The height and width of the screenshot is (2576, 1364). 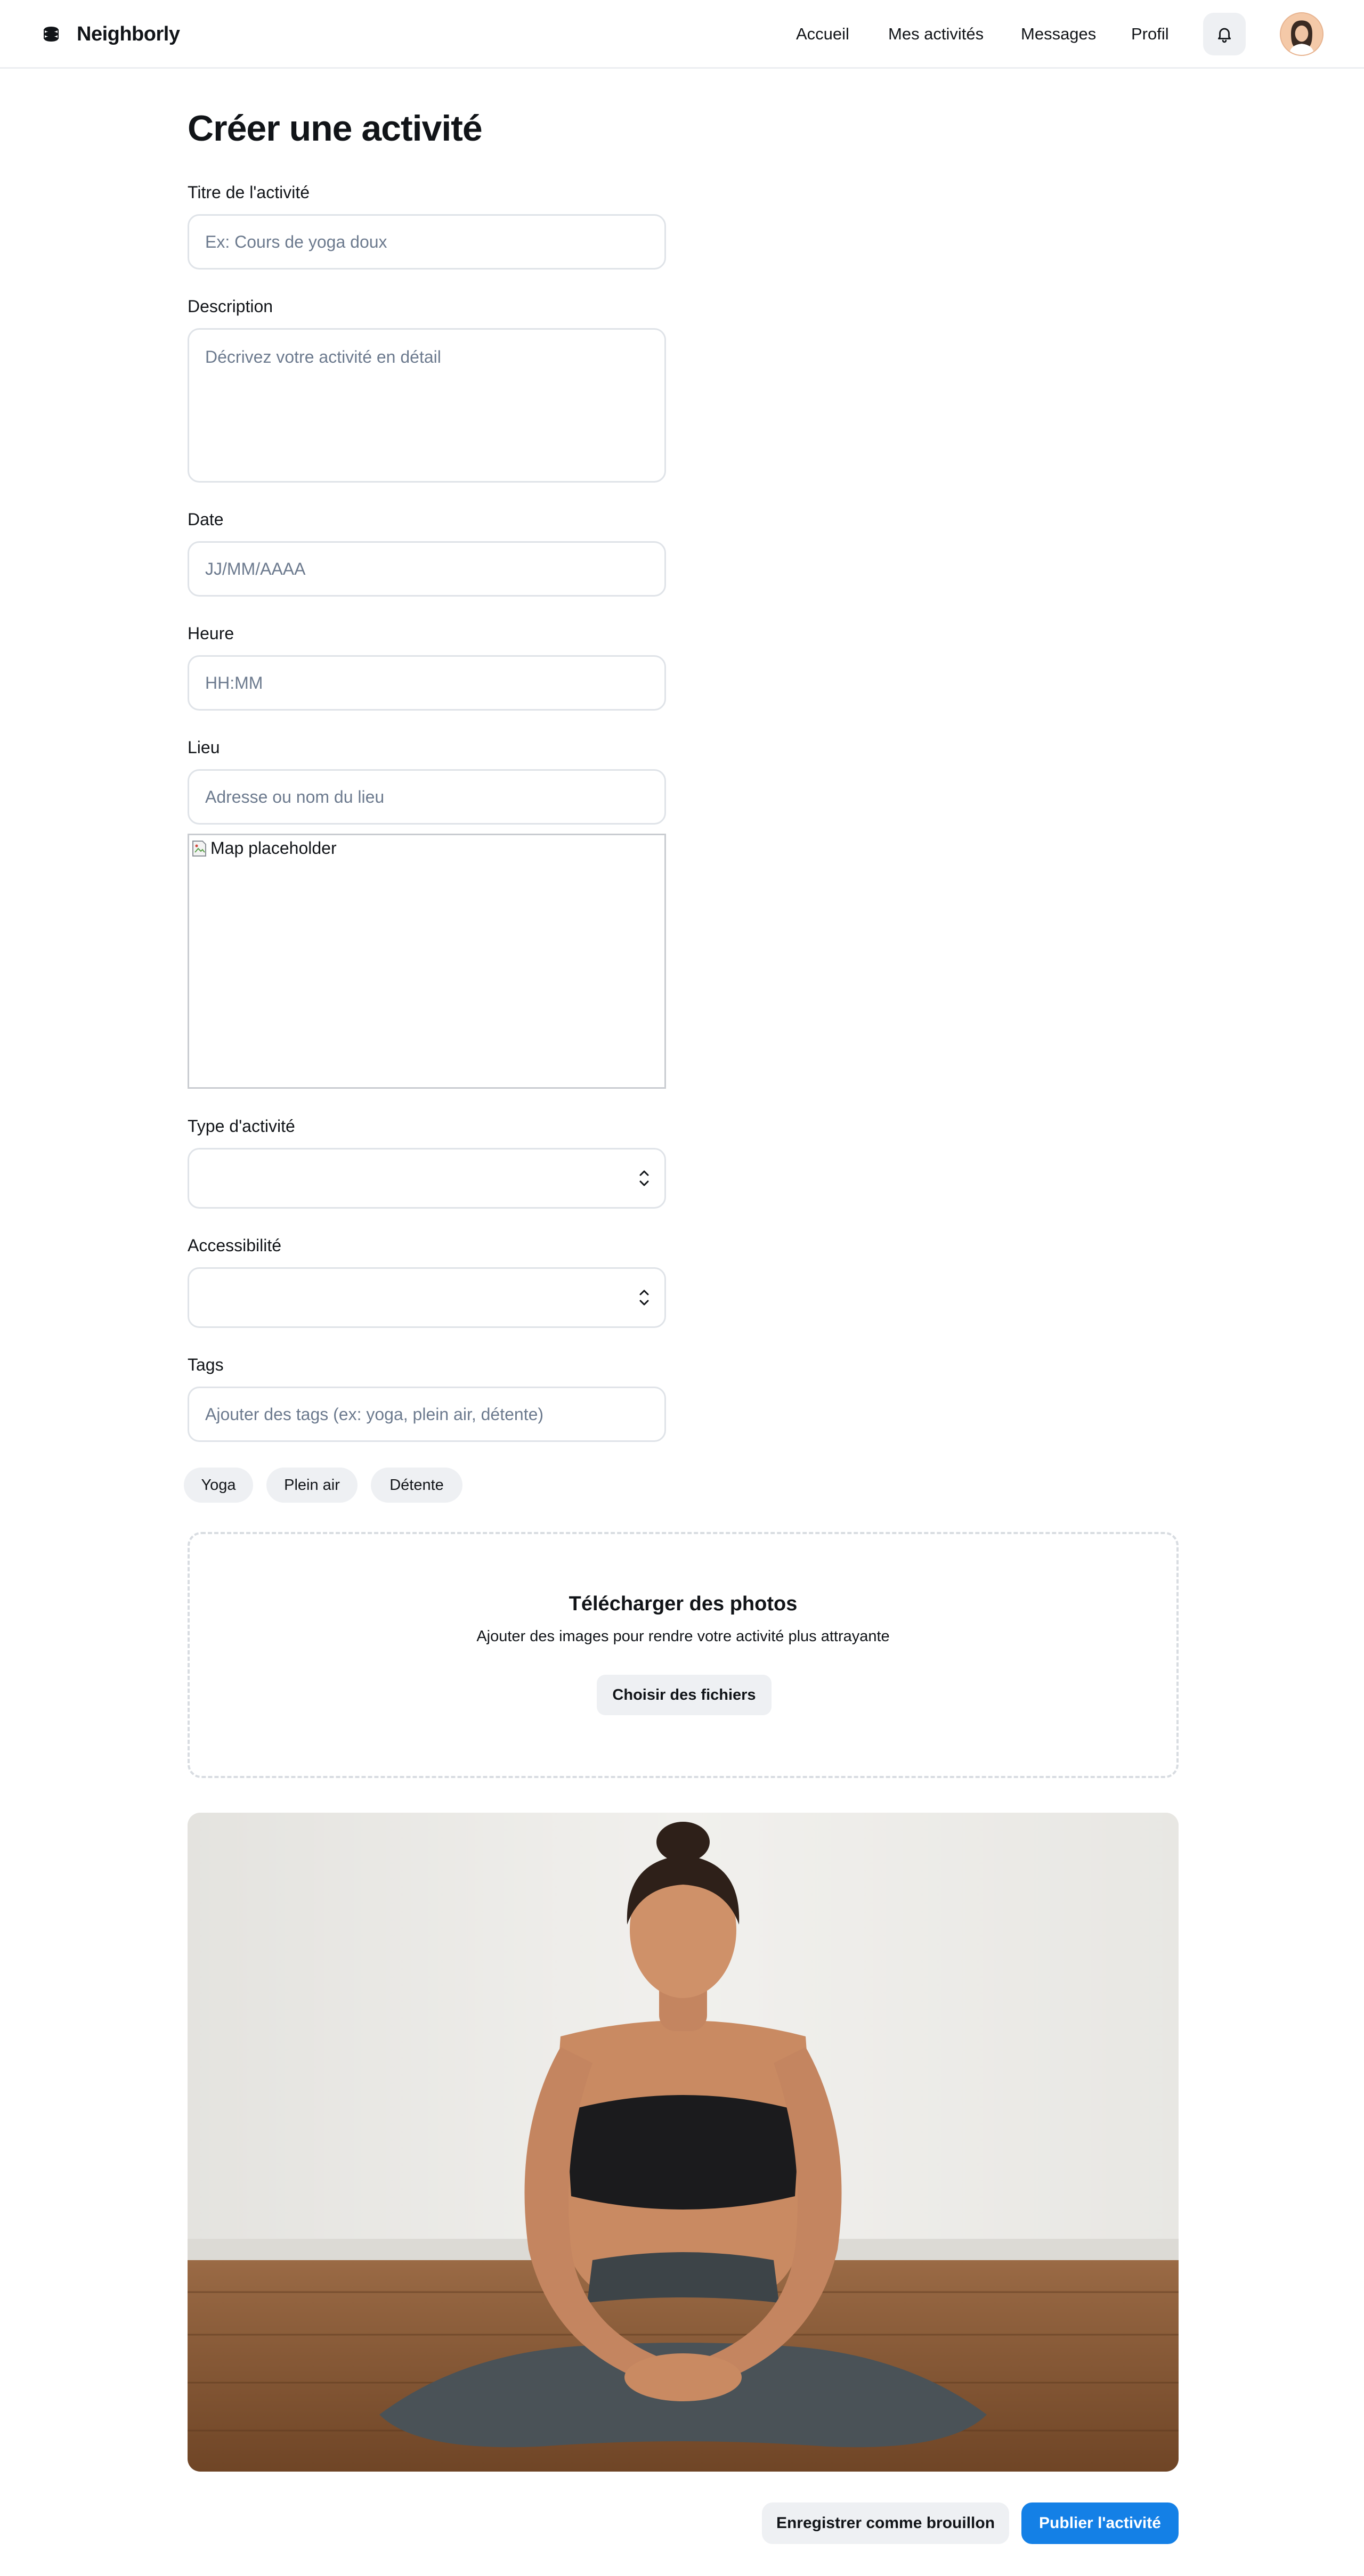 What do you see at coordinates (204, 747) in the screenshot?
I see `location-label: Lieu` at bounding box center [204, 747].